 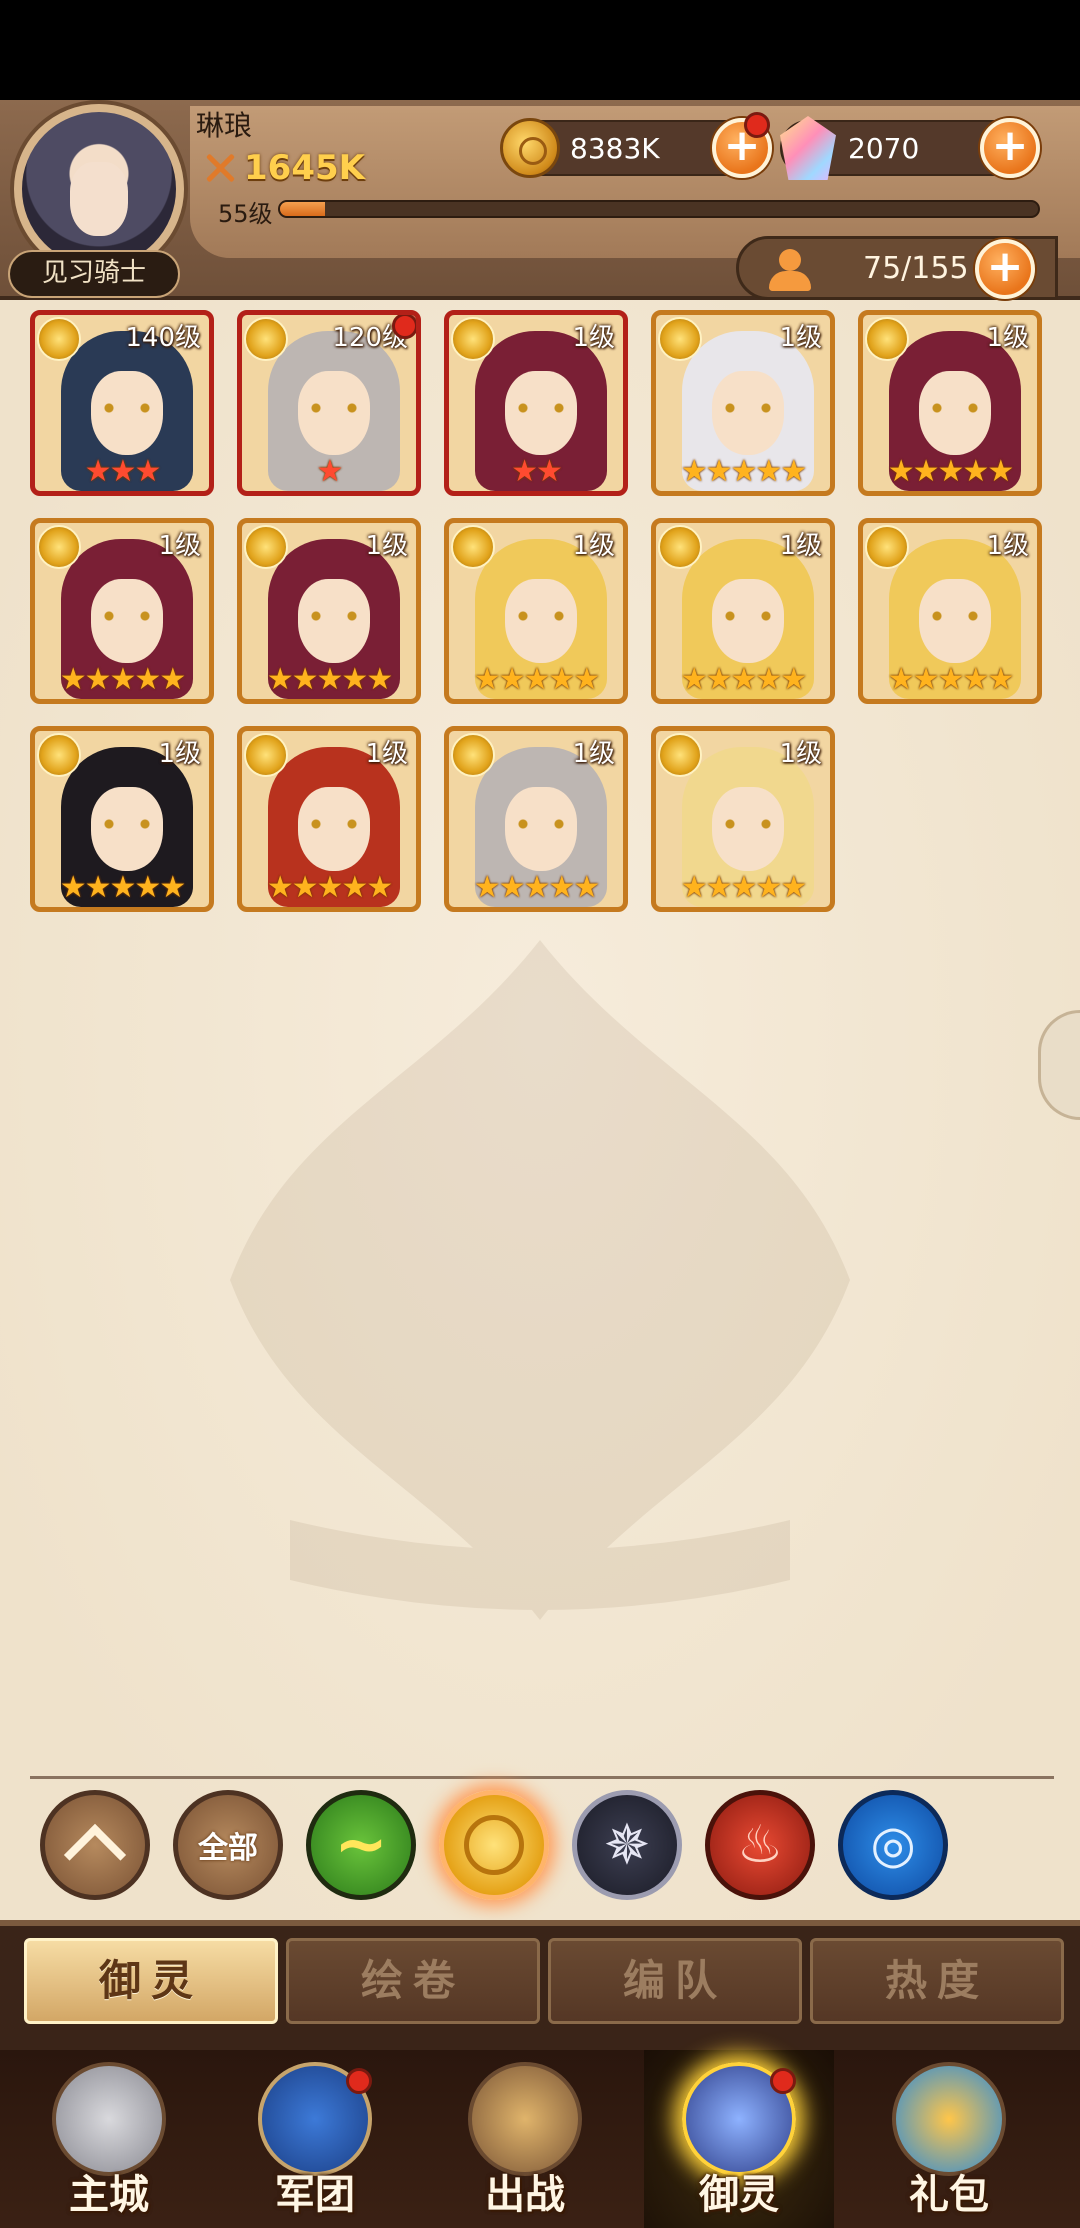 I want to click on player-title-badge: 见习骑士, so click(x=94, y=274).